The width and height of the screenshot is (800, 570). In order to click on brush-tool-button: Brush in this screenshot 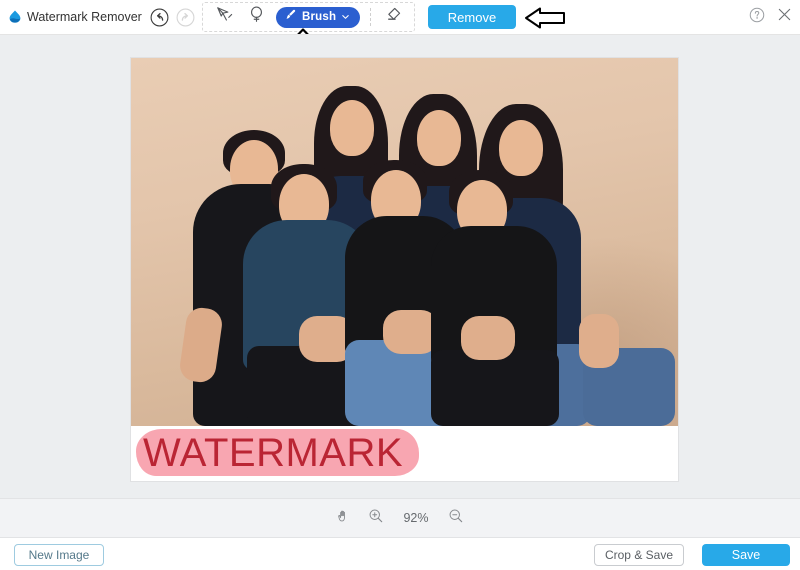, I will do `click(318, 17)`.